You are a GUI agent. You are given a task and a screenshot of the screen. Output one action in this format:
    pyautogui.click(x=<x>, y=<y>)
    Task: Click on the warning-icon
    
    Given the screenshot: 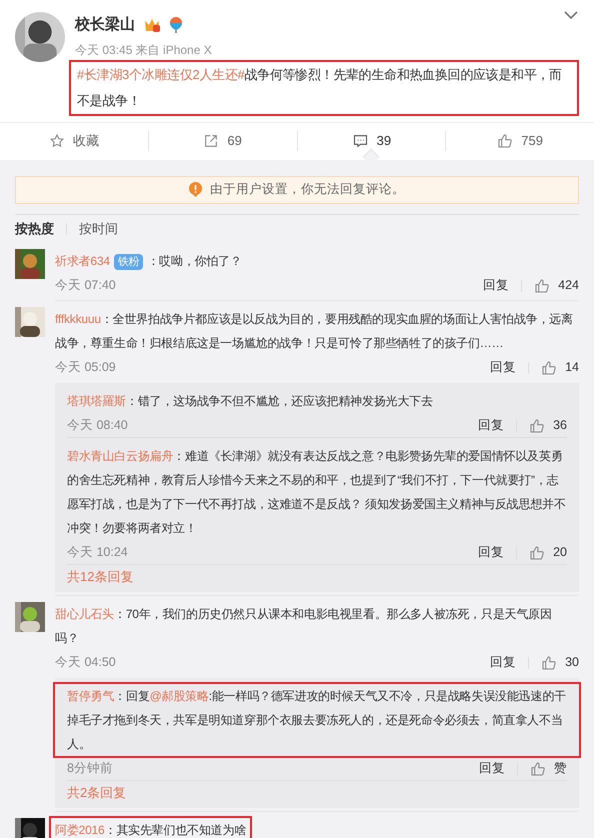 What is the action you would take?
    pyautogui.click(x=195, y=189)
    